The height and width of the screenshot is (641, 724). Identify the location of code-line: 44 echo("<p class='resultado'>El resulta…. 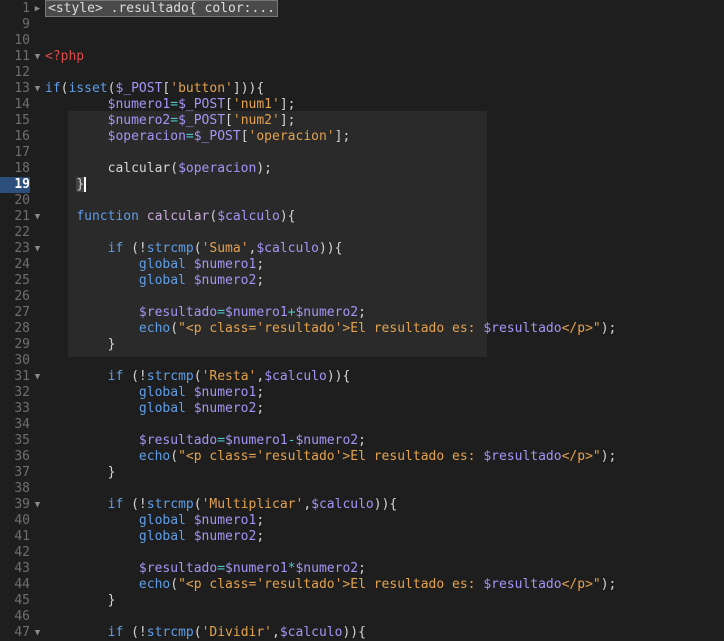
(308, 585).